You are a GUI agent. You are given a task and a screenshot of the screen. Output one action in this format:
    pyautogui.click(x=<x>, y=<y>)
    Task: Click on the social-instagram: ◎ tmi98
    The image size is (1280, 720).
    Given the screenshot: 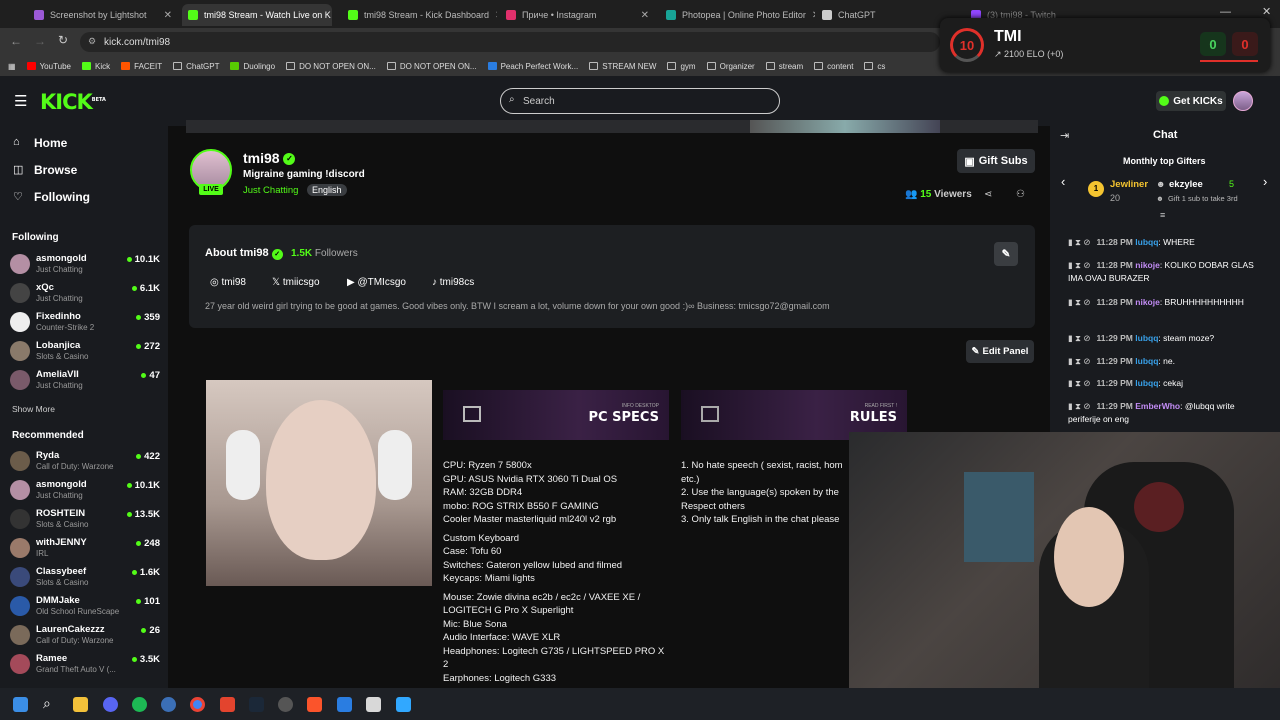 What is the action you would take?
    pyautogui.click(x=228, y=282)
    